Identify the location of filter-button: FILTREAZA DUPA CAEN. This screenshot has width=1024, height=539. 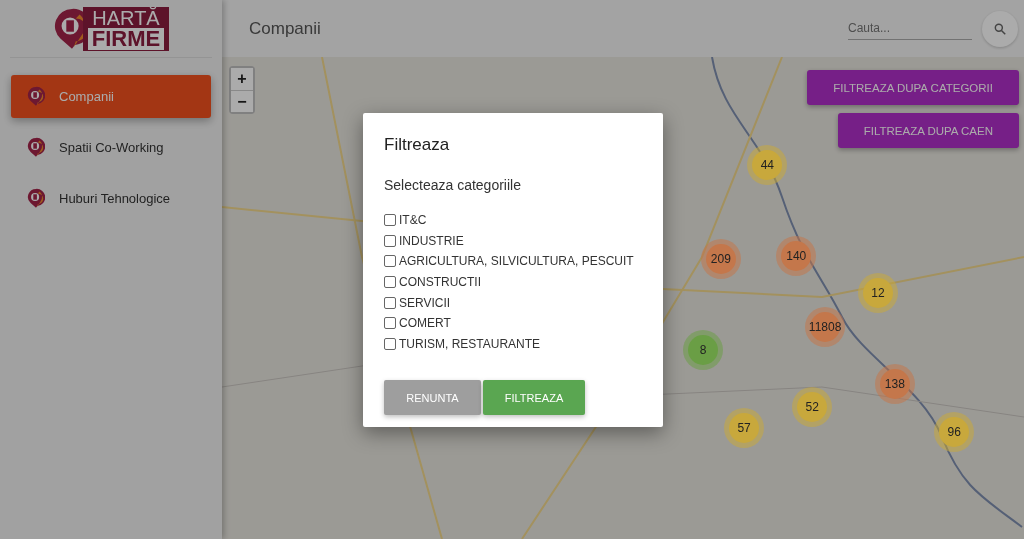
(928, 130).